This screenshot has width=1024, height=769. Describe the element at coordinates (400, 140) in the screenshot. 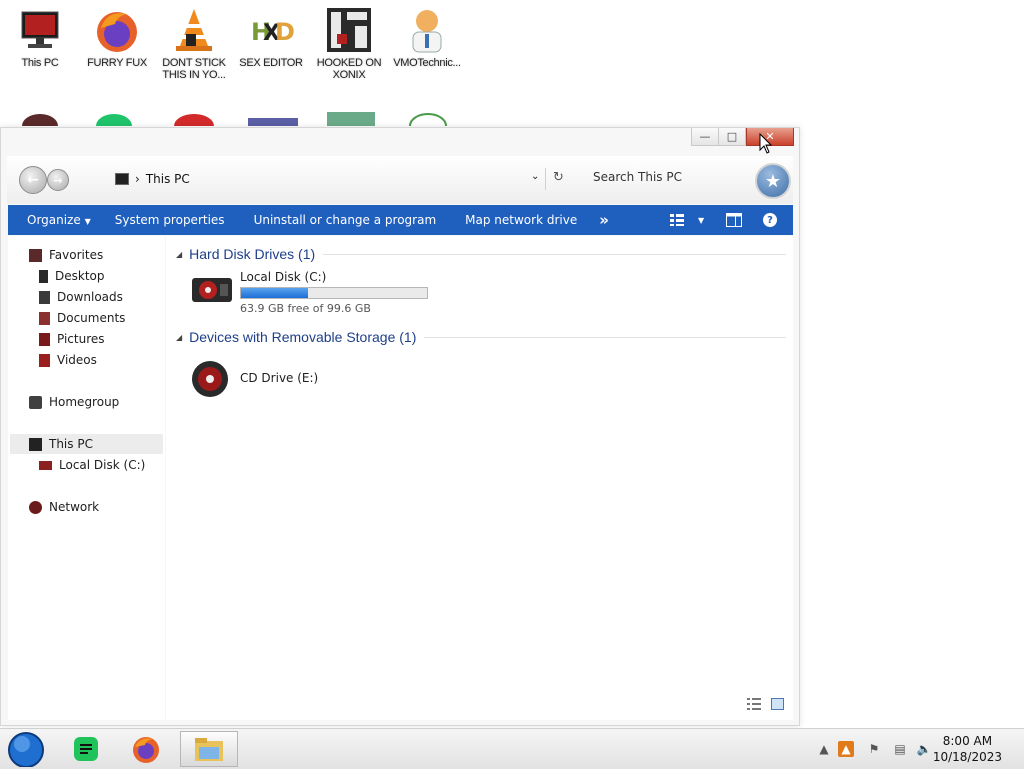

I see `title-bar: — □ ✕` at that location.